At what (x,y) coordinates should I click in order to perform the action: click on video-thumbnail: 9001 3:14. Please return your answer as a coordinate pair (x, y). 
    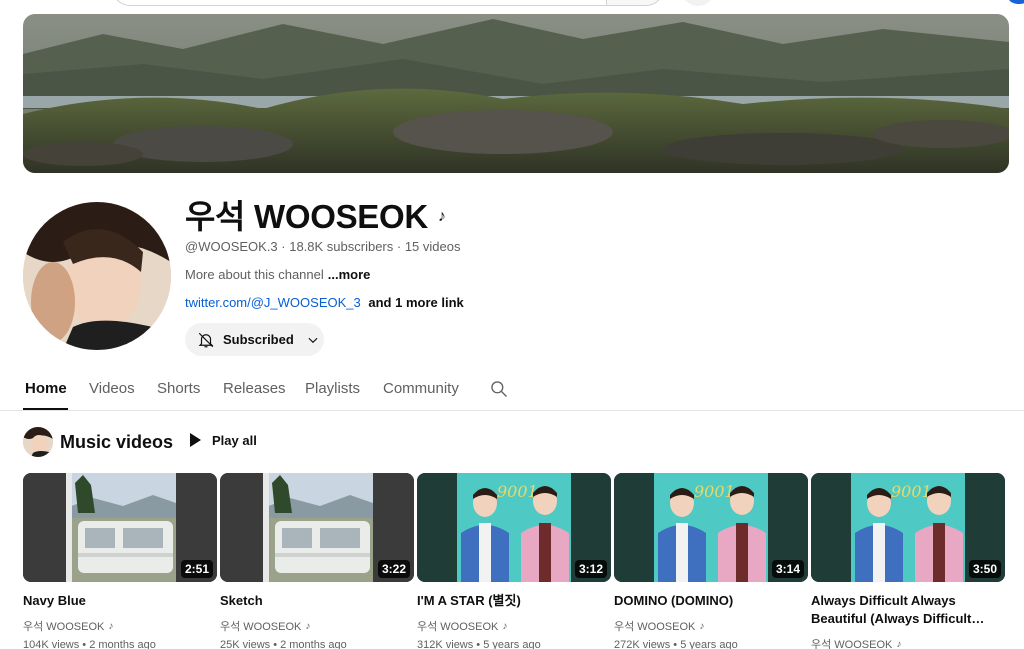
    Looking at the image, I should click on (711, 527).